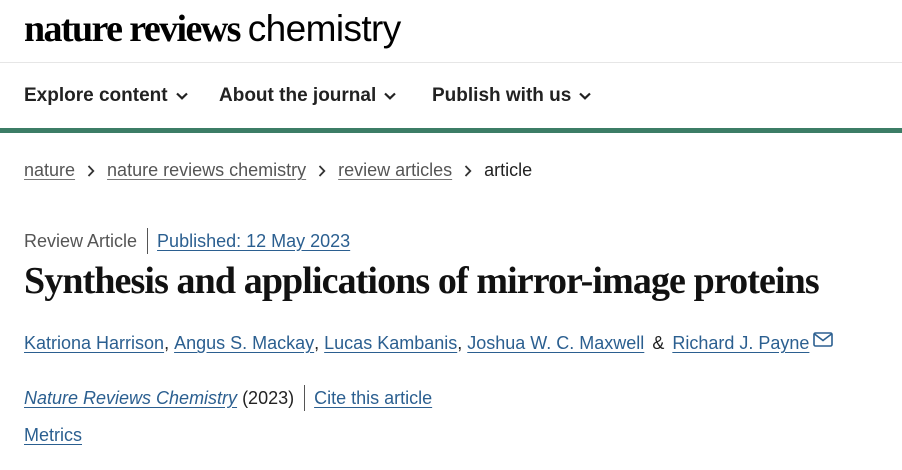 The image size is (902, 470). I want to click on article-meta: Review Article Published: 12 May 2023, so click(187, 241).